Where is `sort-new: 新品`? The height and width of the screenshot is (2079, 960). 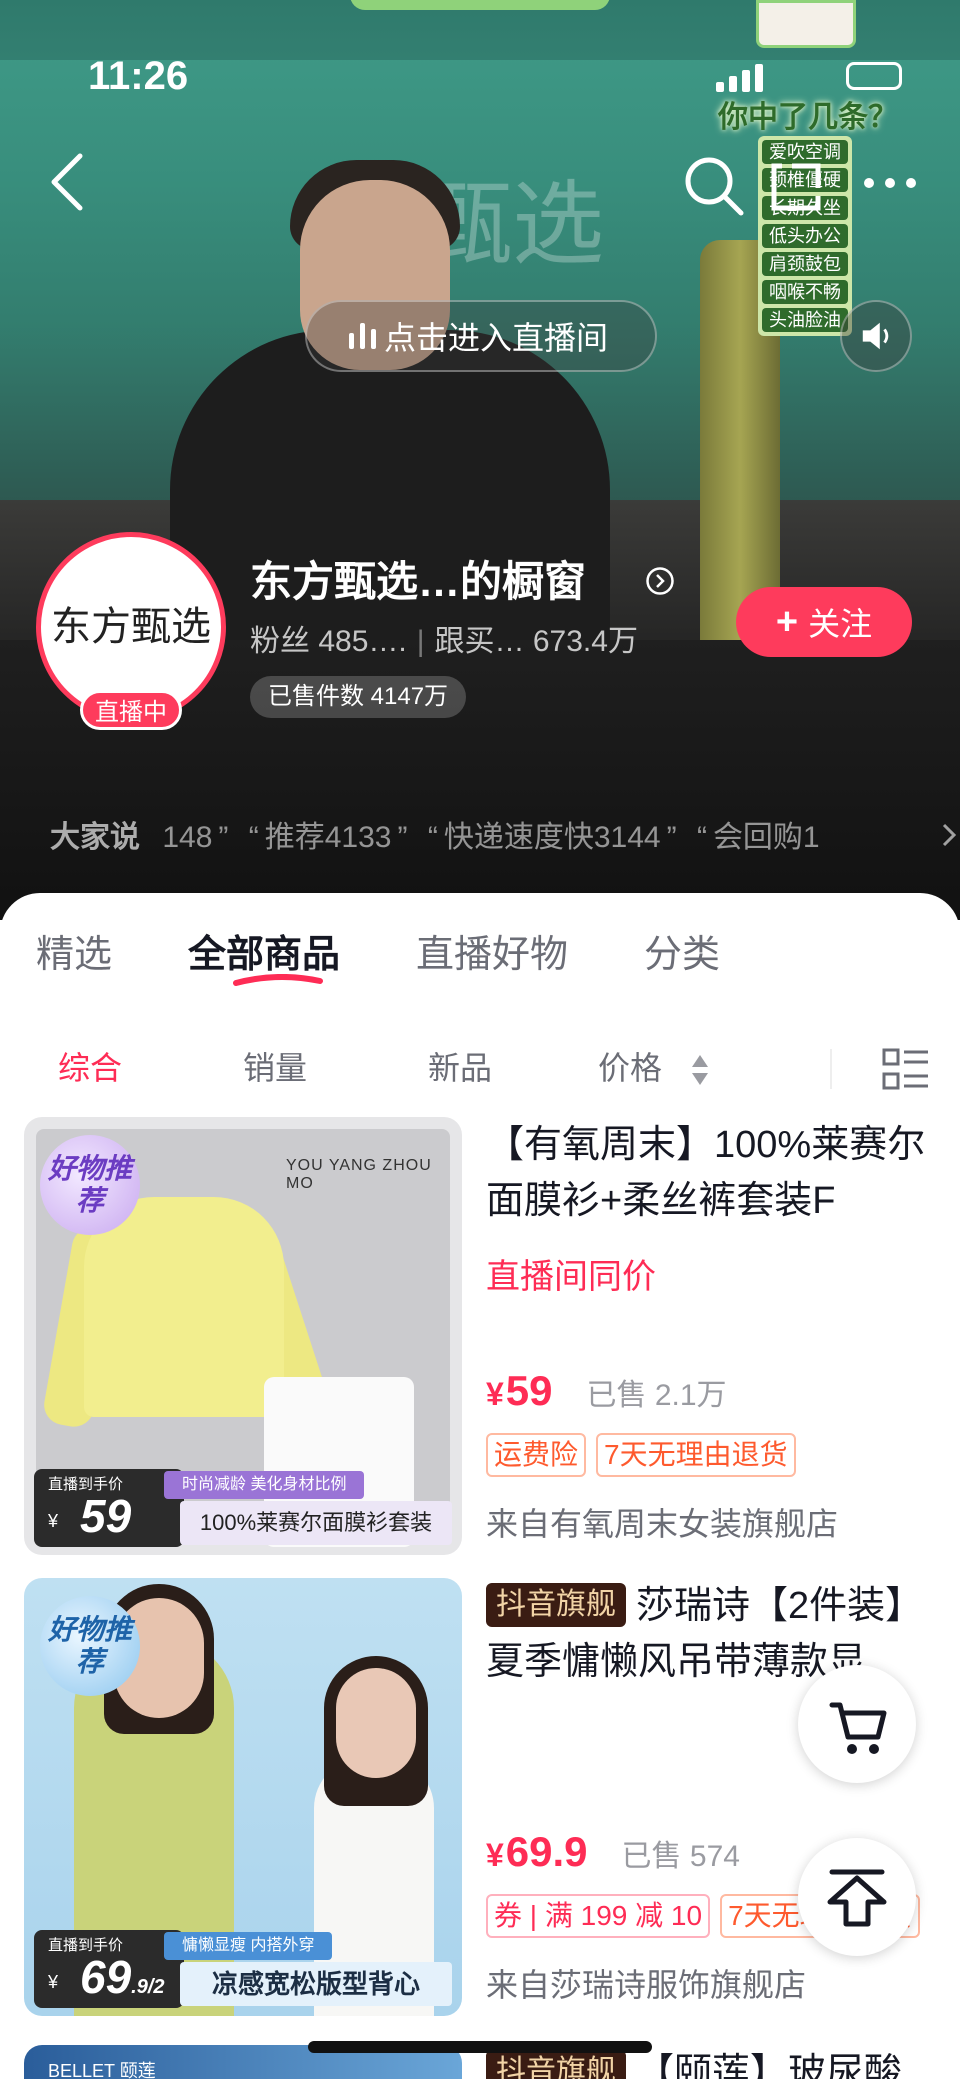
sort-new: 新品 is located at coordinates (460, 1066).